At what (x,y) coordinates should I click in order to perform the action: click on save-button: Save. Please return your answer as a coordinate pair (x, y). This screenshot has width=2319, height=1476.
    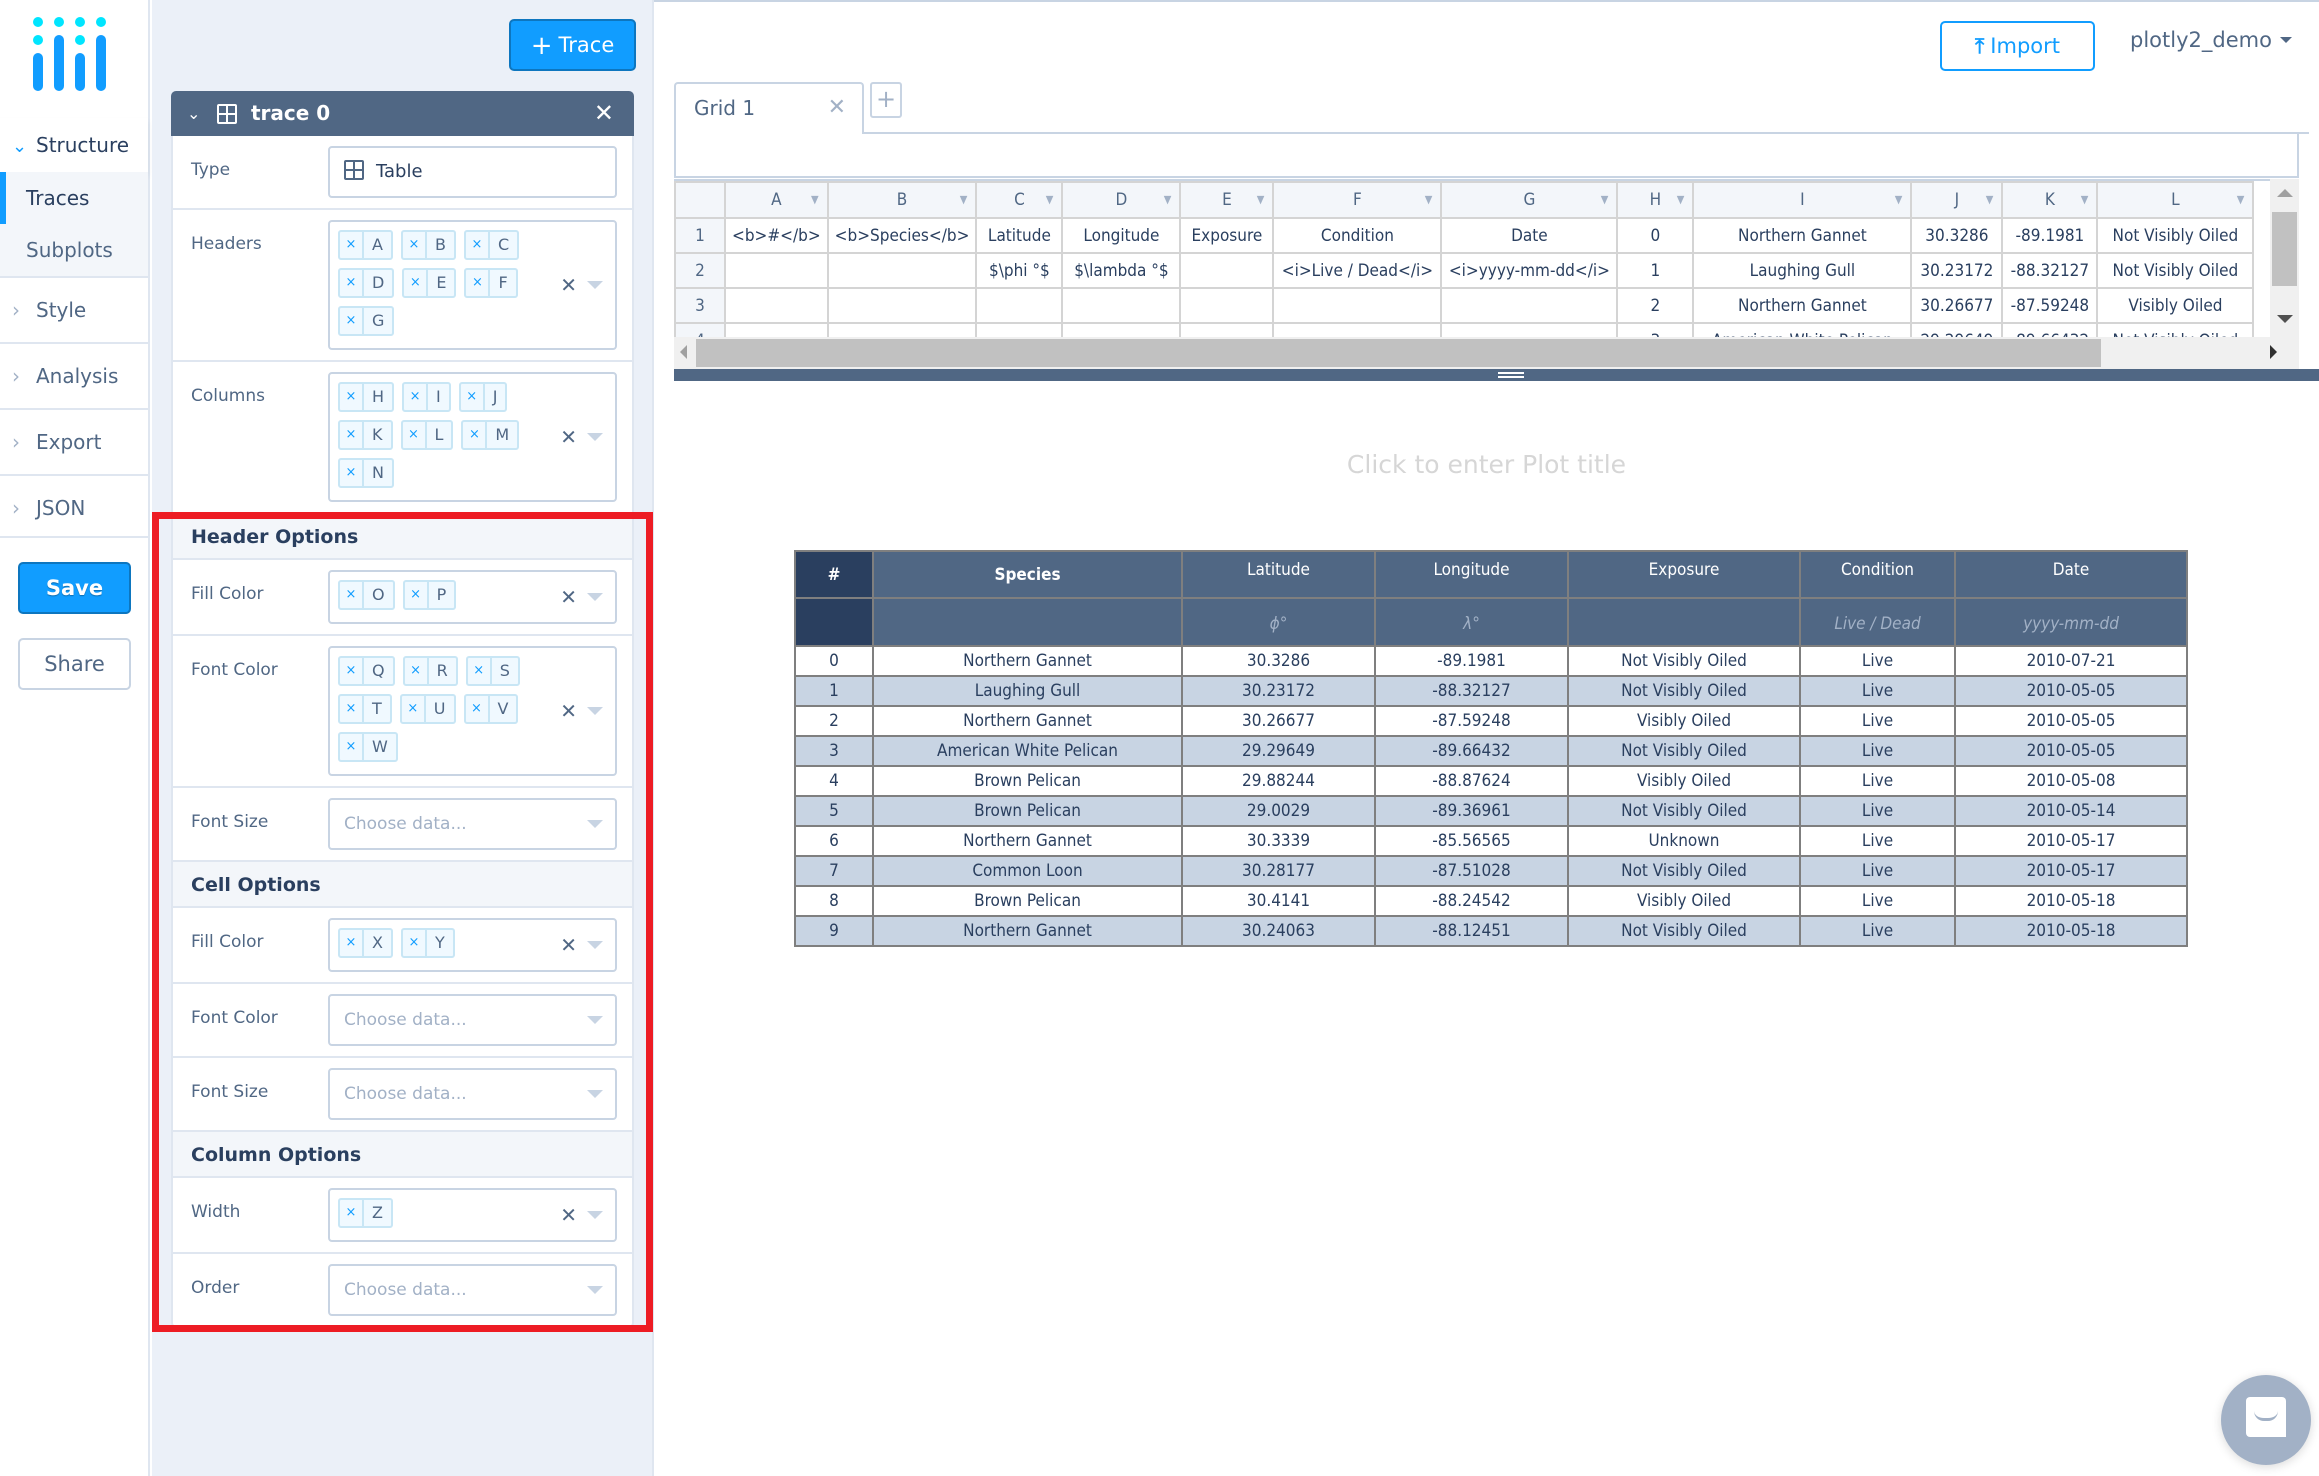
    Looking at the image, I should click on (74, 588).